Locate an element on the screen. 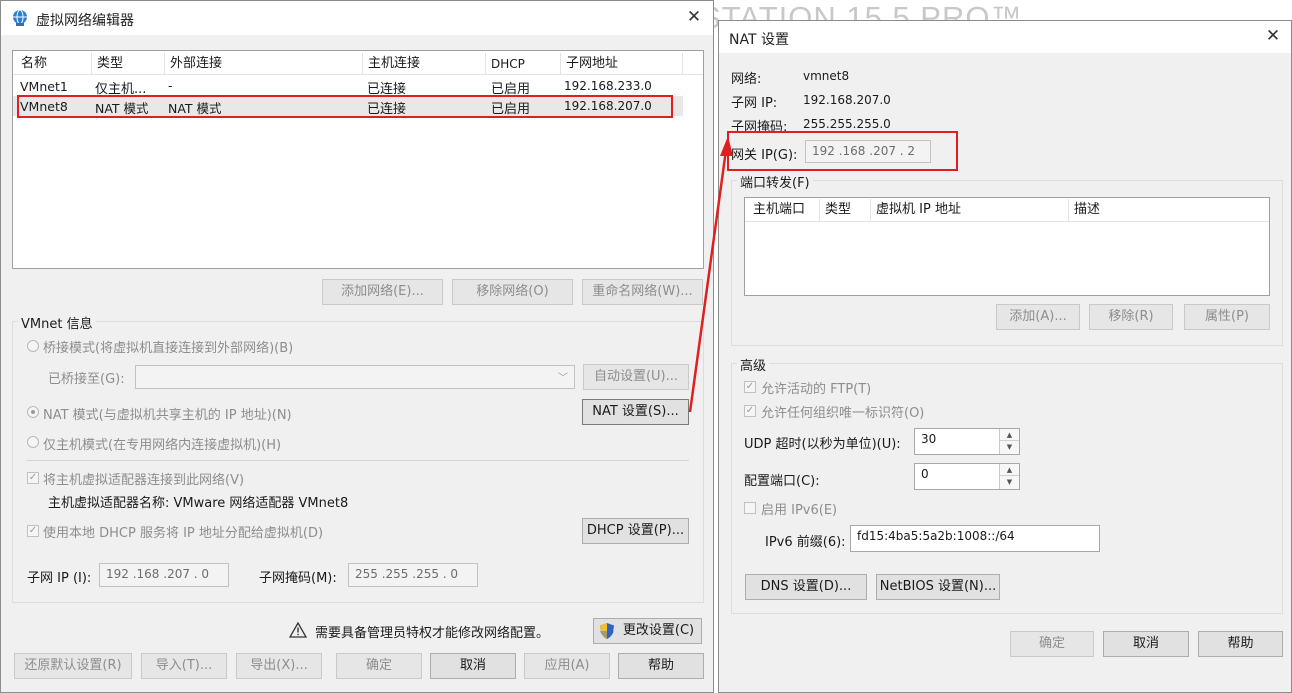 The height and width of the screenshot is (693, 1292). config-port-stepper: 0 ▲ ▼ is located at coordinates (967, 476).